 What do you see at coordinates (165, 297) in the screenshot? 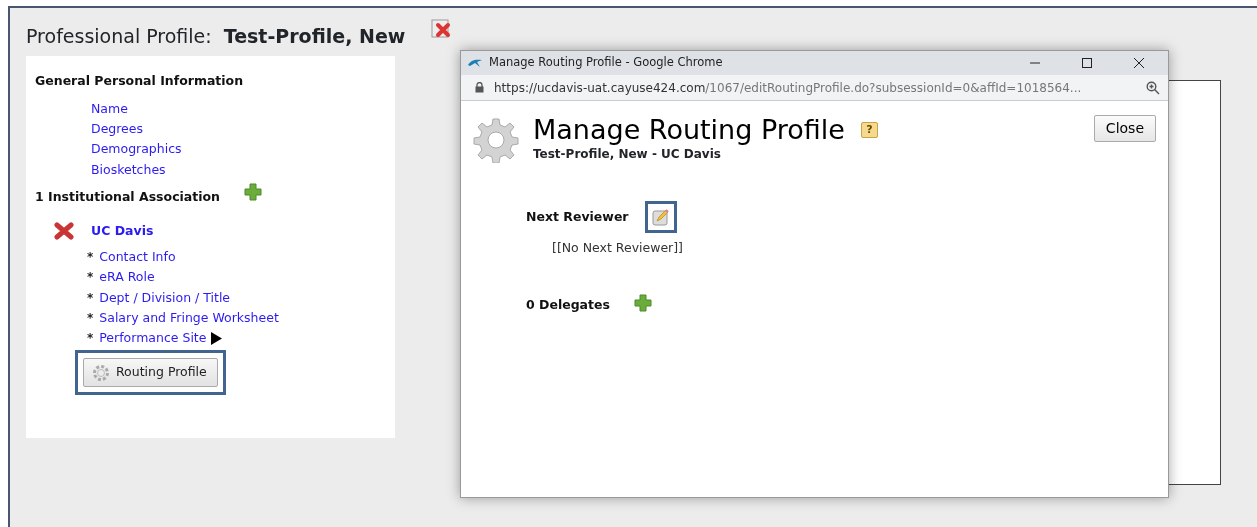
I see `nav-link: Dept / Division / Title` at bounding box center [165, 297].